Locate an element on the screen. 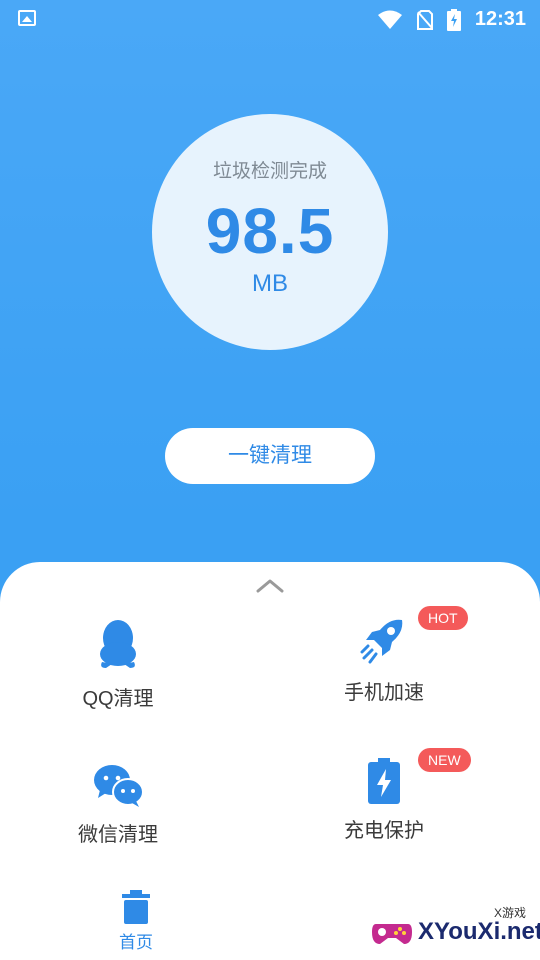 Image resolution: width=540 pixels, height=960 pixels. image-icon is located at coordinates (27, 18).